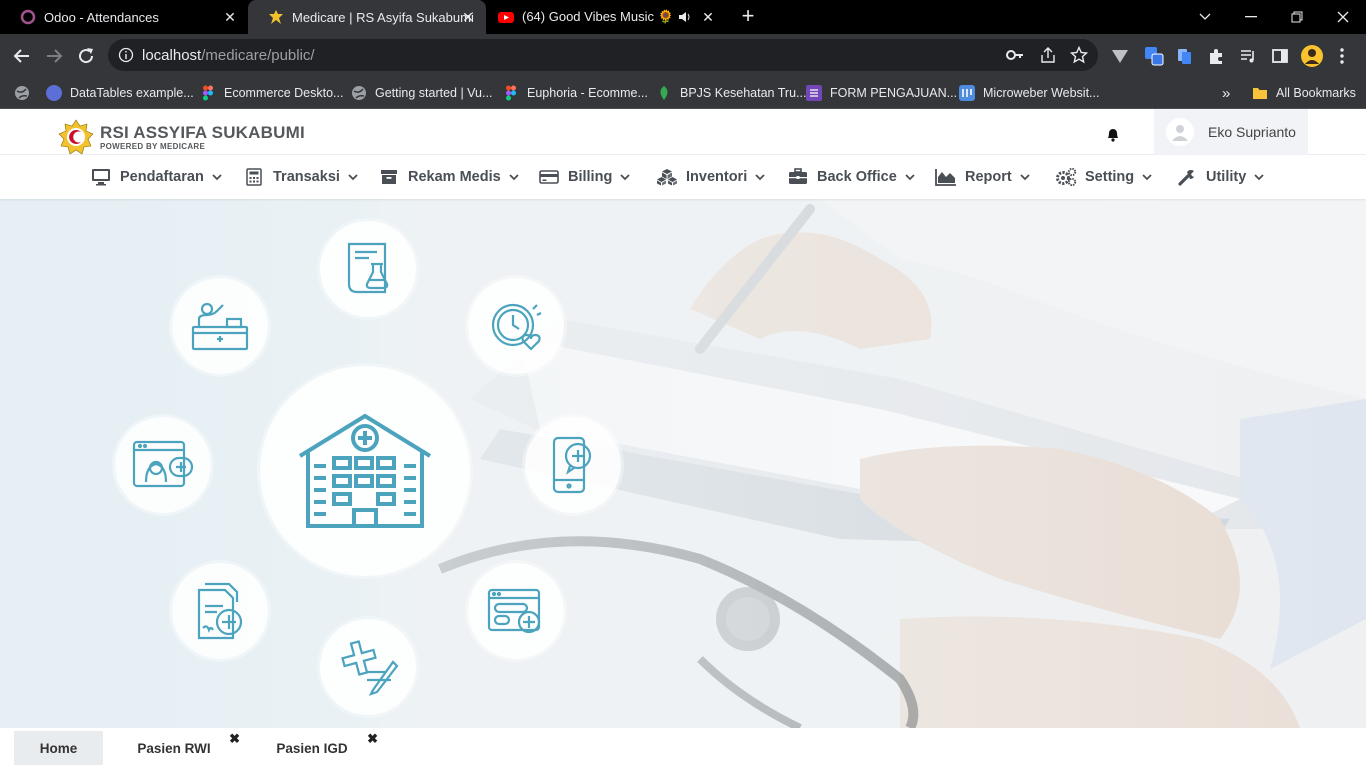 This screenshot has width=1366, height=766. Describe the element at coordinates (1187, 177) in the screenshot. I see `wrench-icon` at that location.